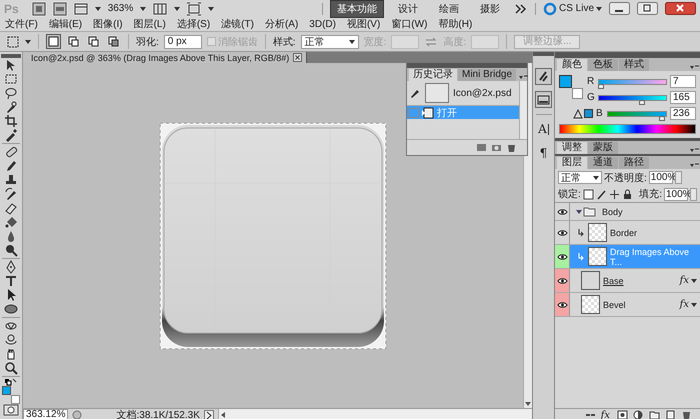 The height and width of the screenshot is (419, 700). I want to click on ellipse-tool-icon, so click(11, 309).